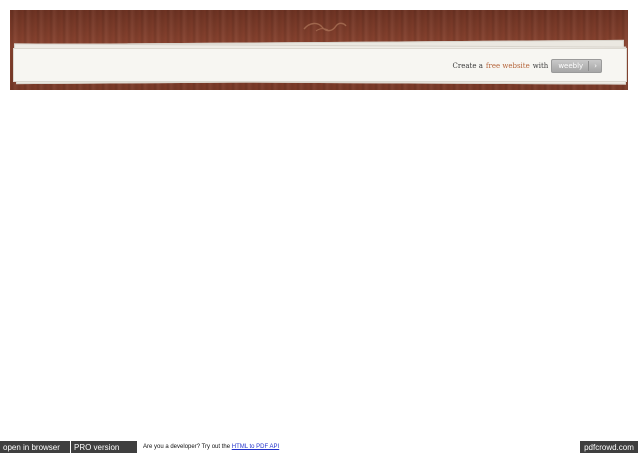 The width and height of the screenshot is (638, 453). I want to click on developer-text: Are you a developer? Try out the, so click(187, 447).